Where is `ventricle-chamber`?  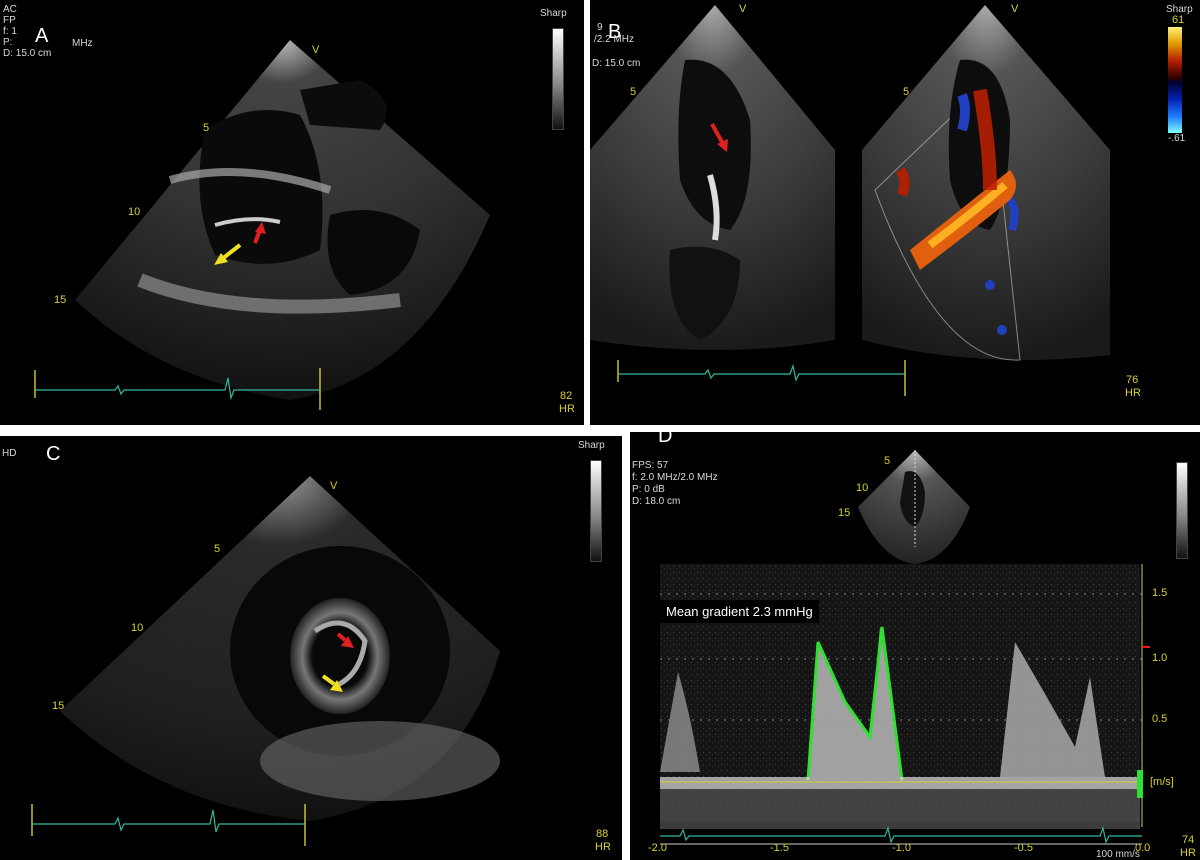
ventricle-chamber is located at coordinates (261, 187).